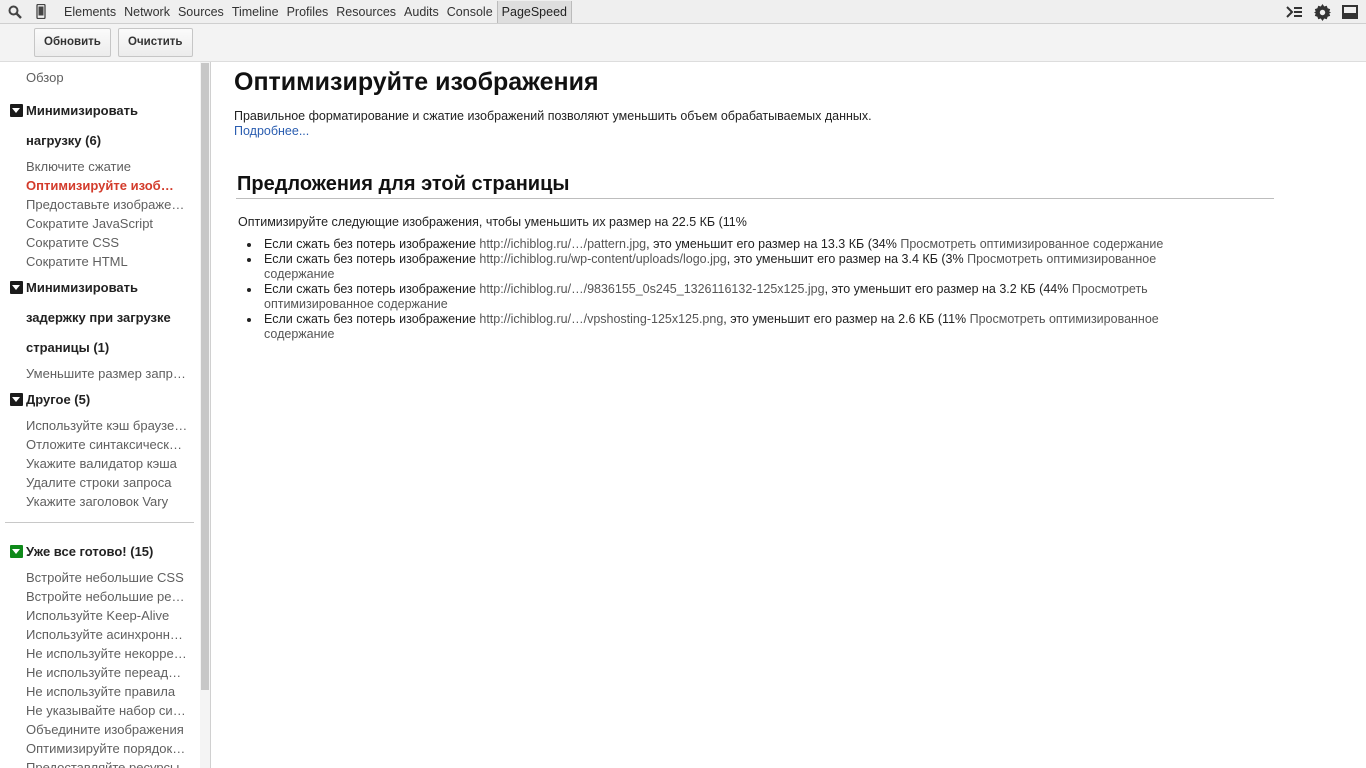  I want to click on sidebar-divider, so click(99, 522).